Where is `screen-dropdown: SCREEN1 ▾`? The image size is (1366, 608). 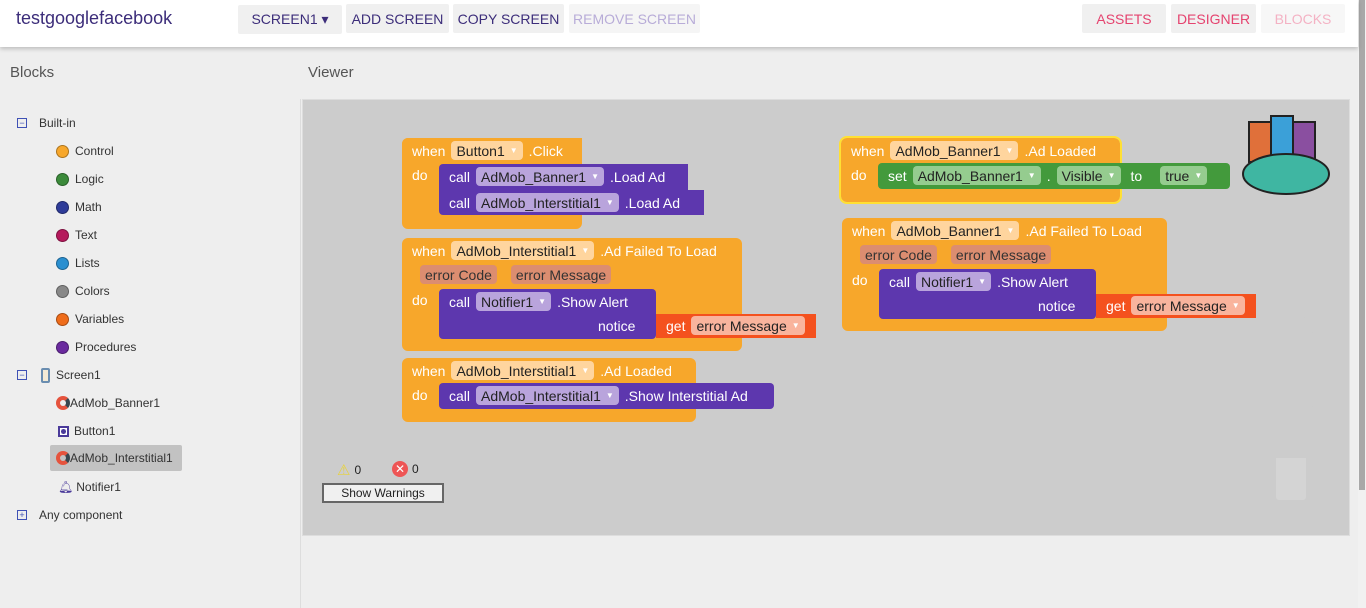
screen-dropdown: SCREEN1 ▾ is located at coordinates (290, 19).